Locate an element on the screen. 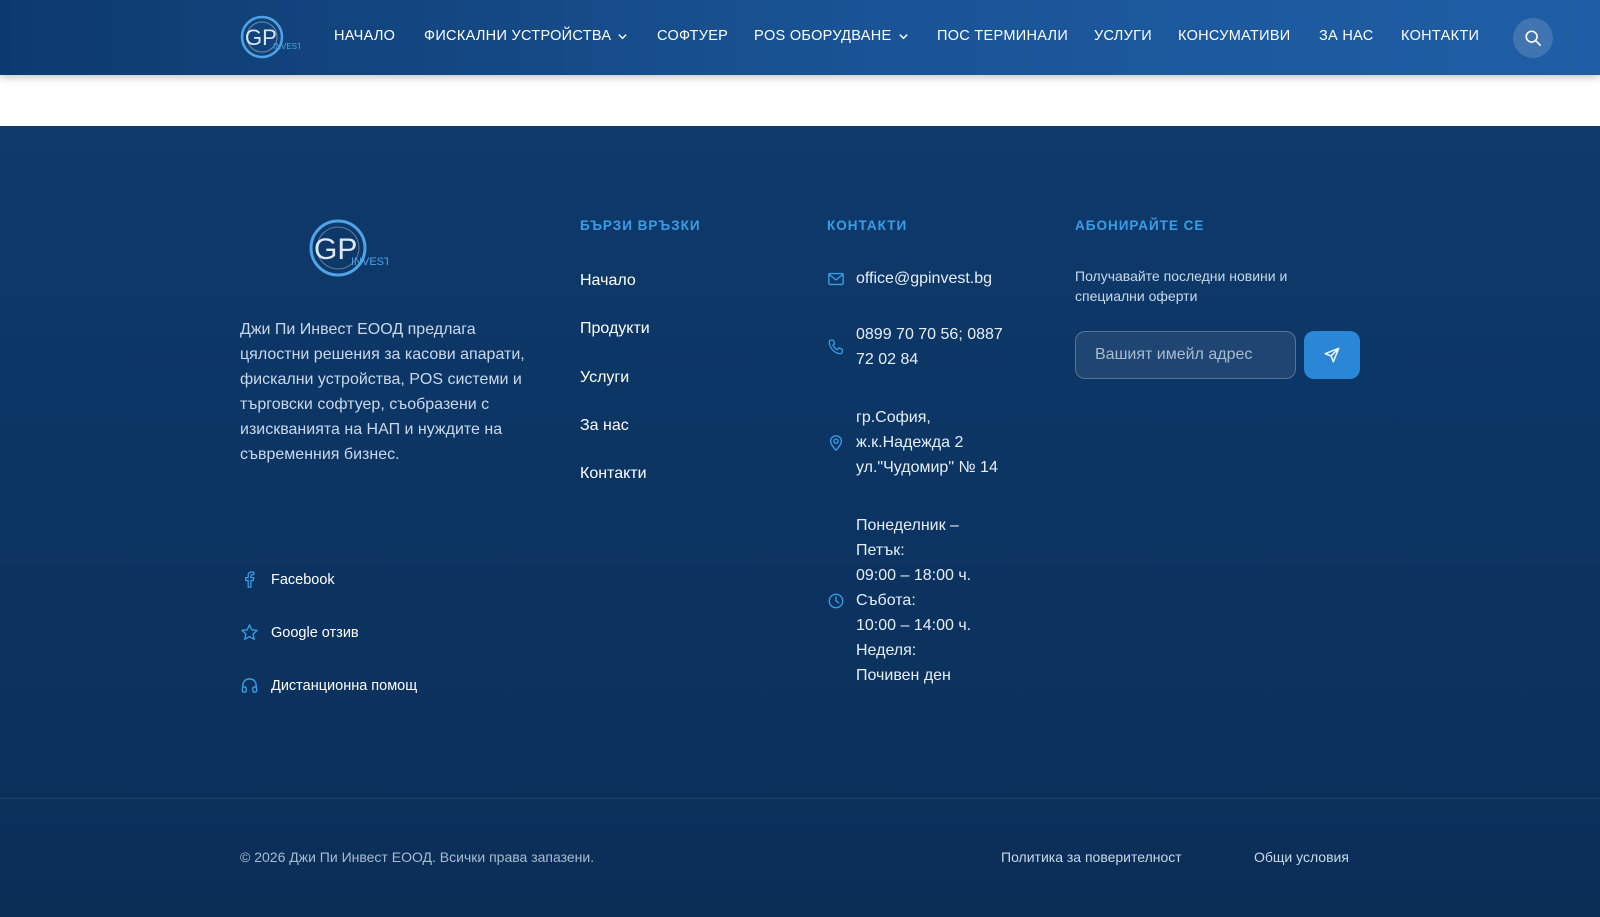 This screenshot has width=1600, height=917. contacts-title: КОНТАКТИ is located at coordinates (867, 225).